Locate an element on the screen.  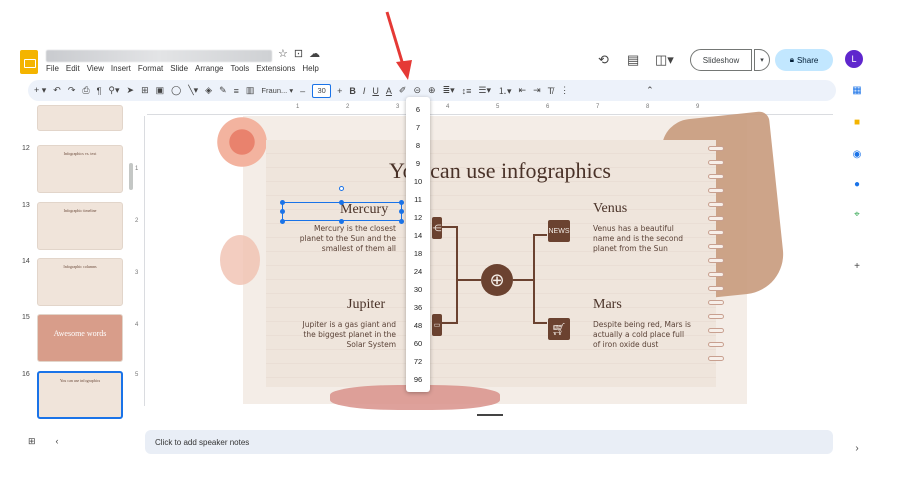
fill-color-icon: ◈ is located at coordinates (208, 90).